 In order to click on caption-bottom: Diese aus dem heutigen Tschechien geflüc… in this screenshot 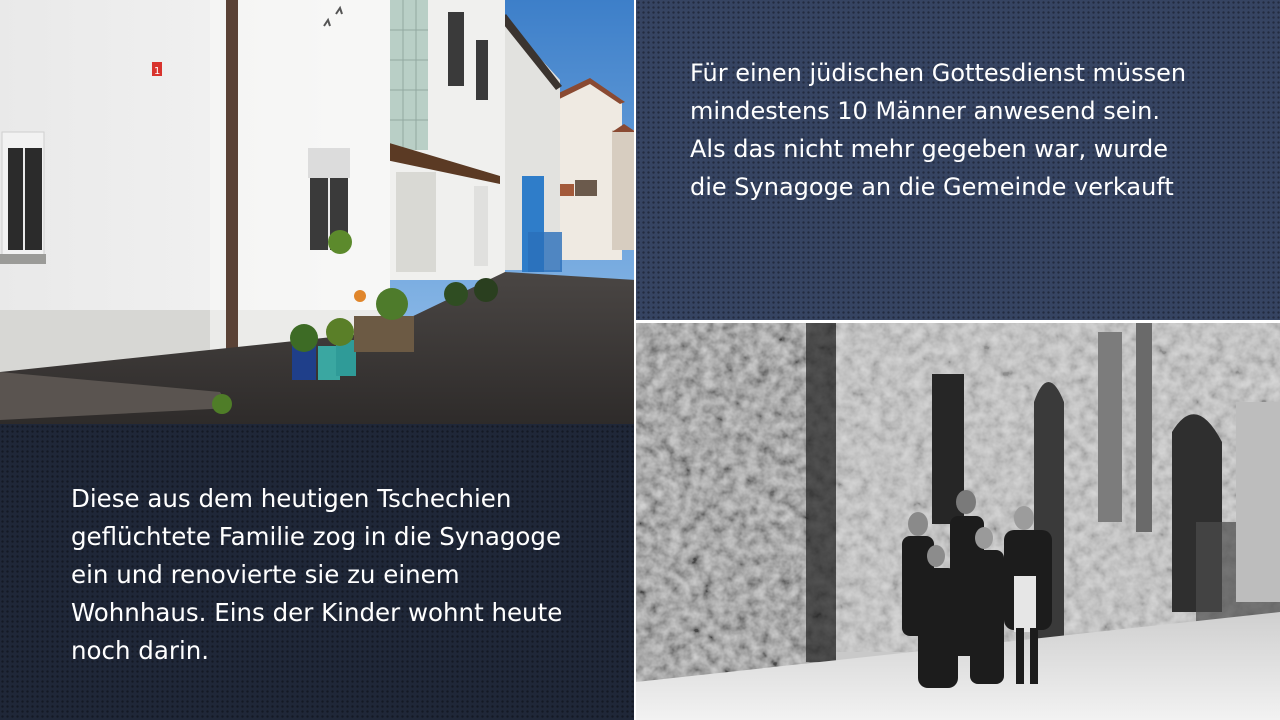, I will do `click(317, 574)`.